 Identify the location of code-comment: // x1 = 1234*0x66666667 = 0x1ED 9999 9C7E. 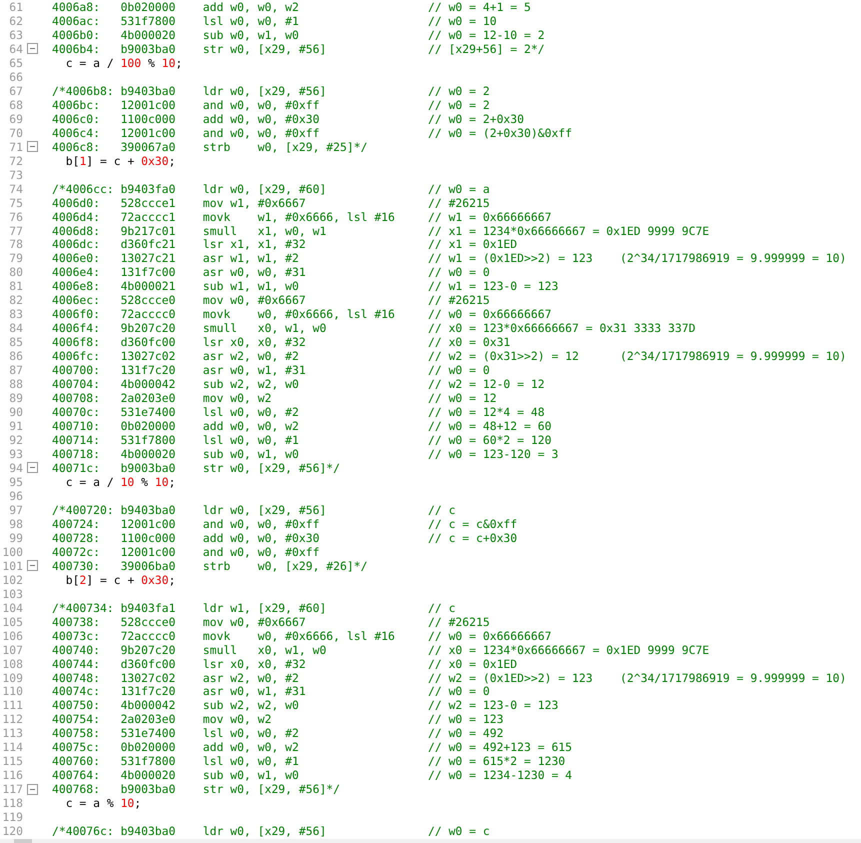
(569, 231).